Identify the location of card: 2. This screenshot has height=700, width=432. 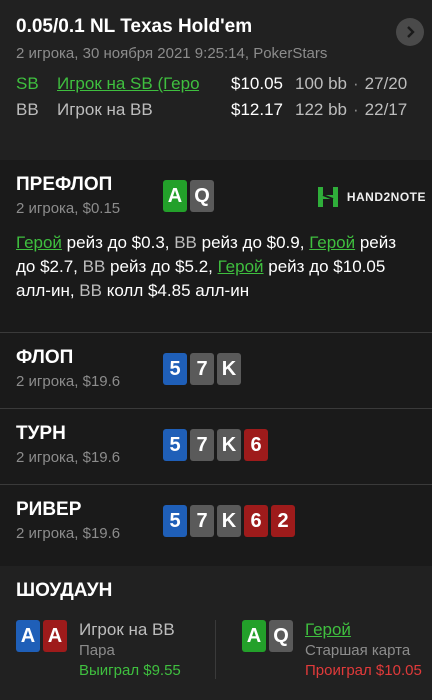
(283, 521).